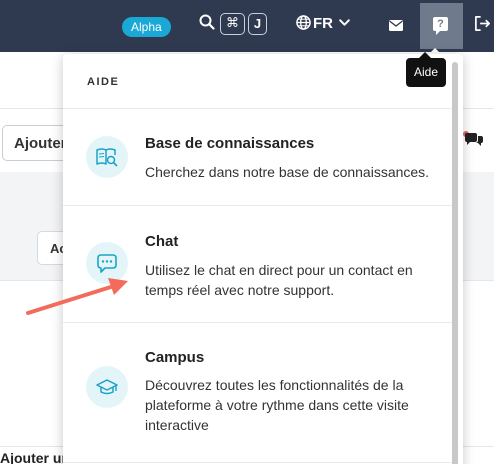 Image resolution: width=494 pixels, height=464 pixels. Describe the element at coordinates (474, 144) in the screenshot. I see `comments-icon` at that location.